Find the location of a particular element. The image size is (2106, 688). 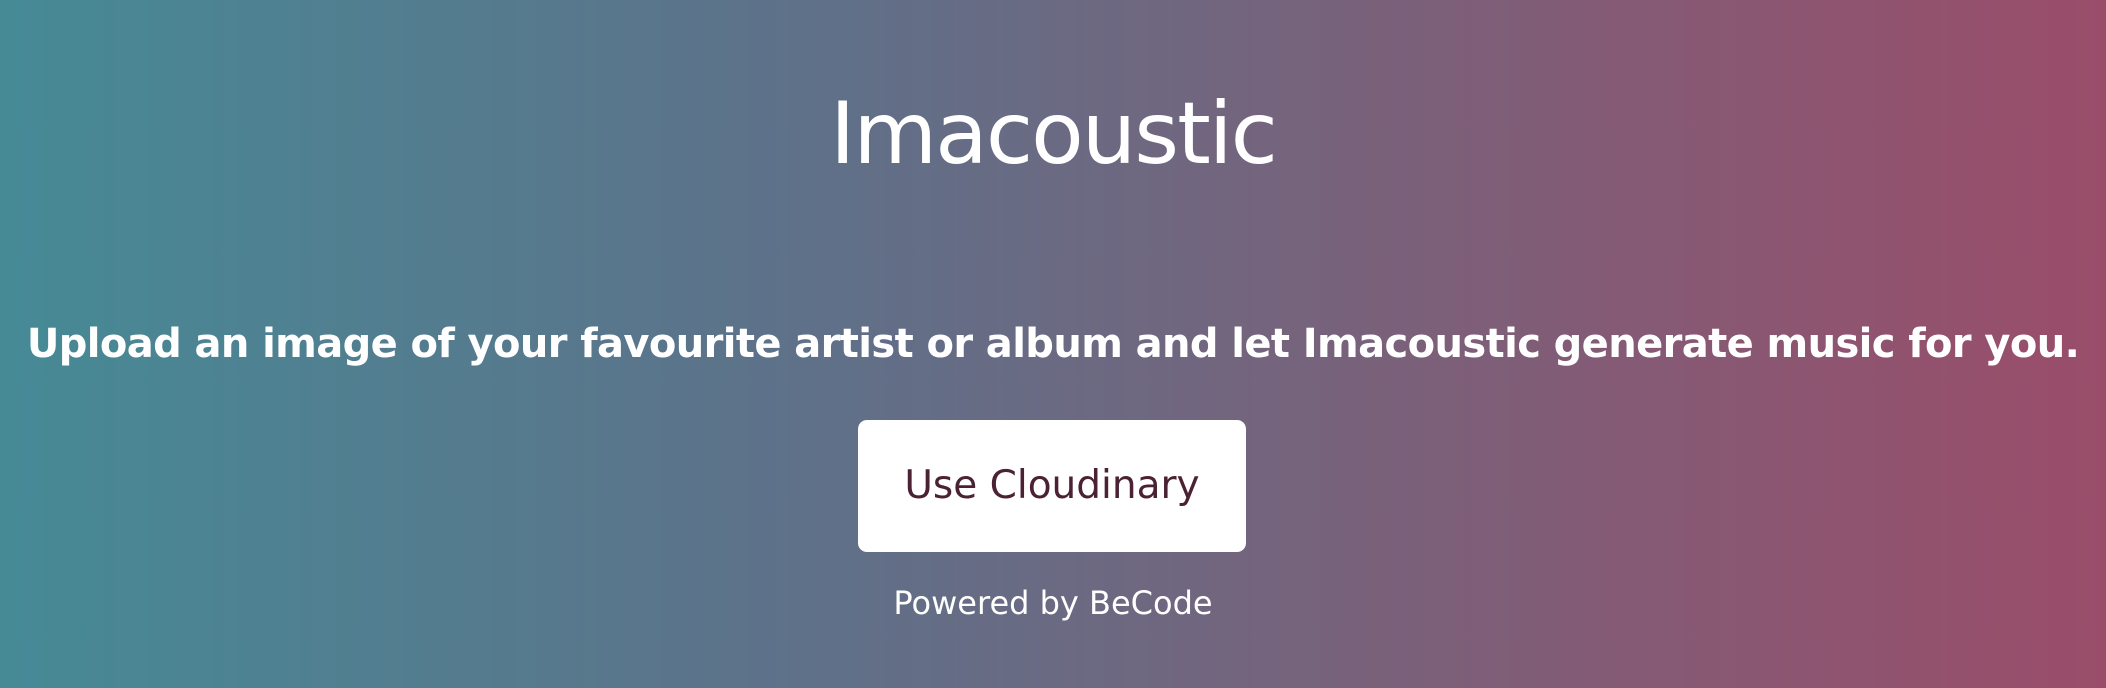

app-title: Imacoustic is located at coordinates (1054, 134).